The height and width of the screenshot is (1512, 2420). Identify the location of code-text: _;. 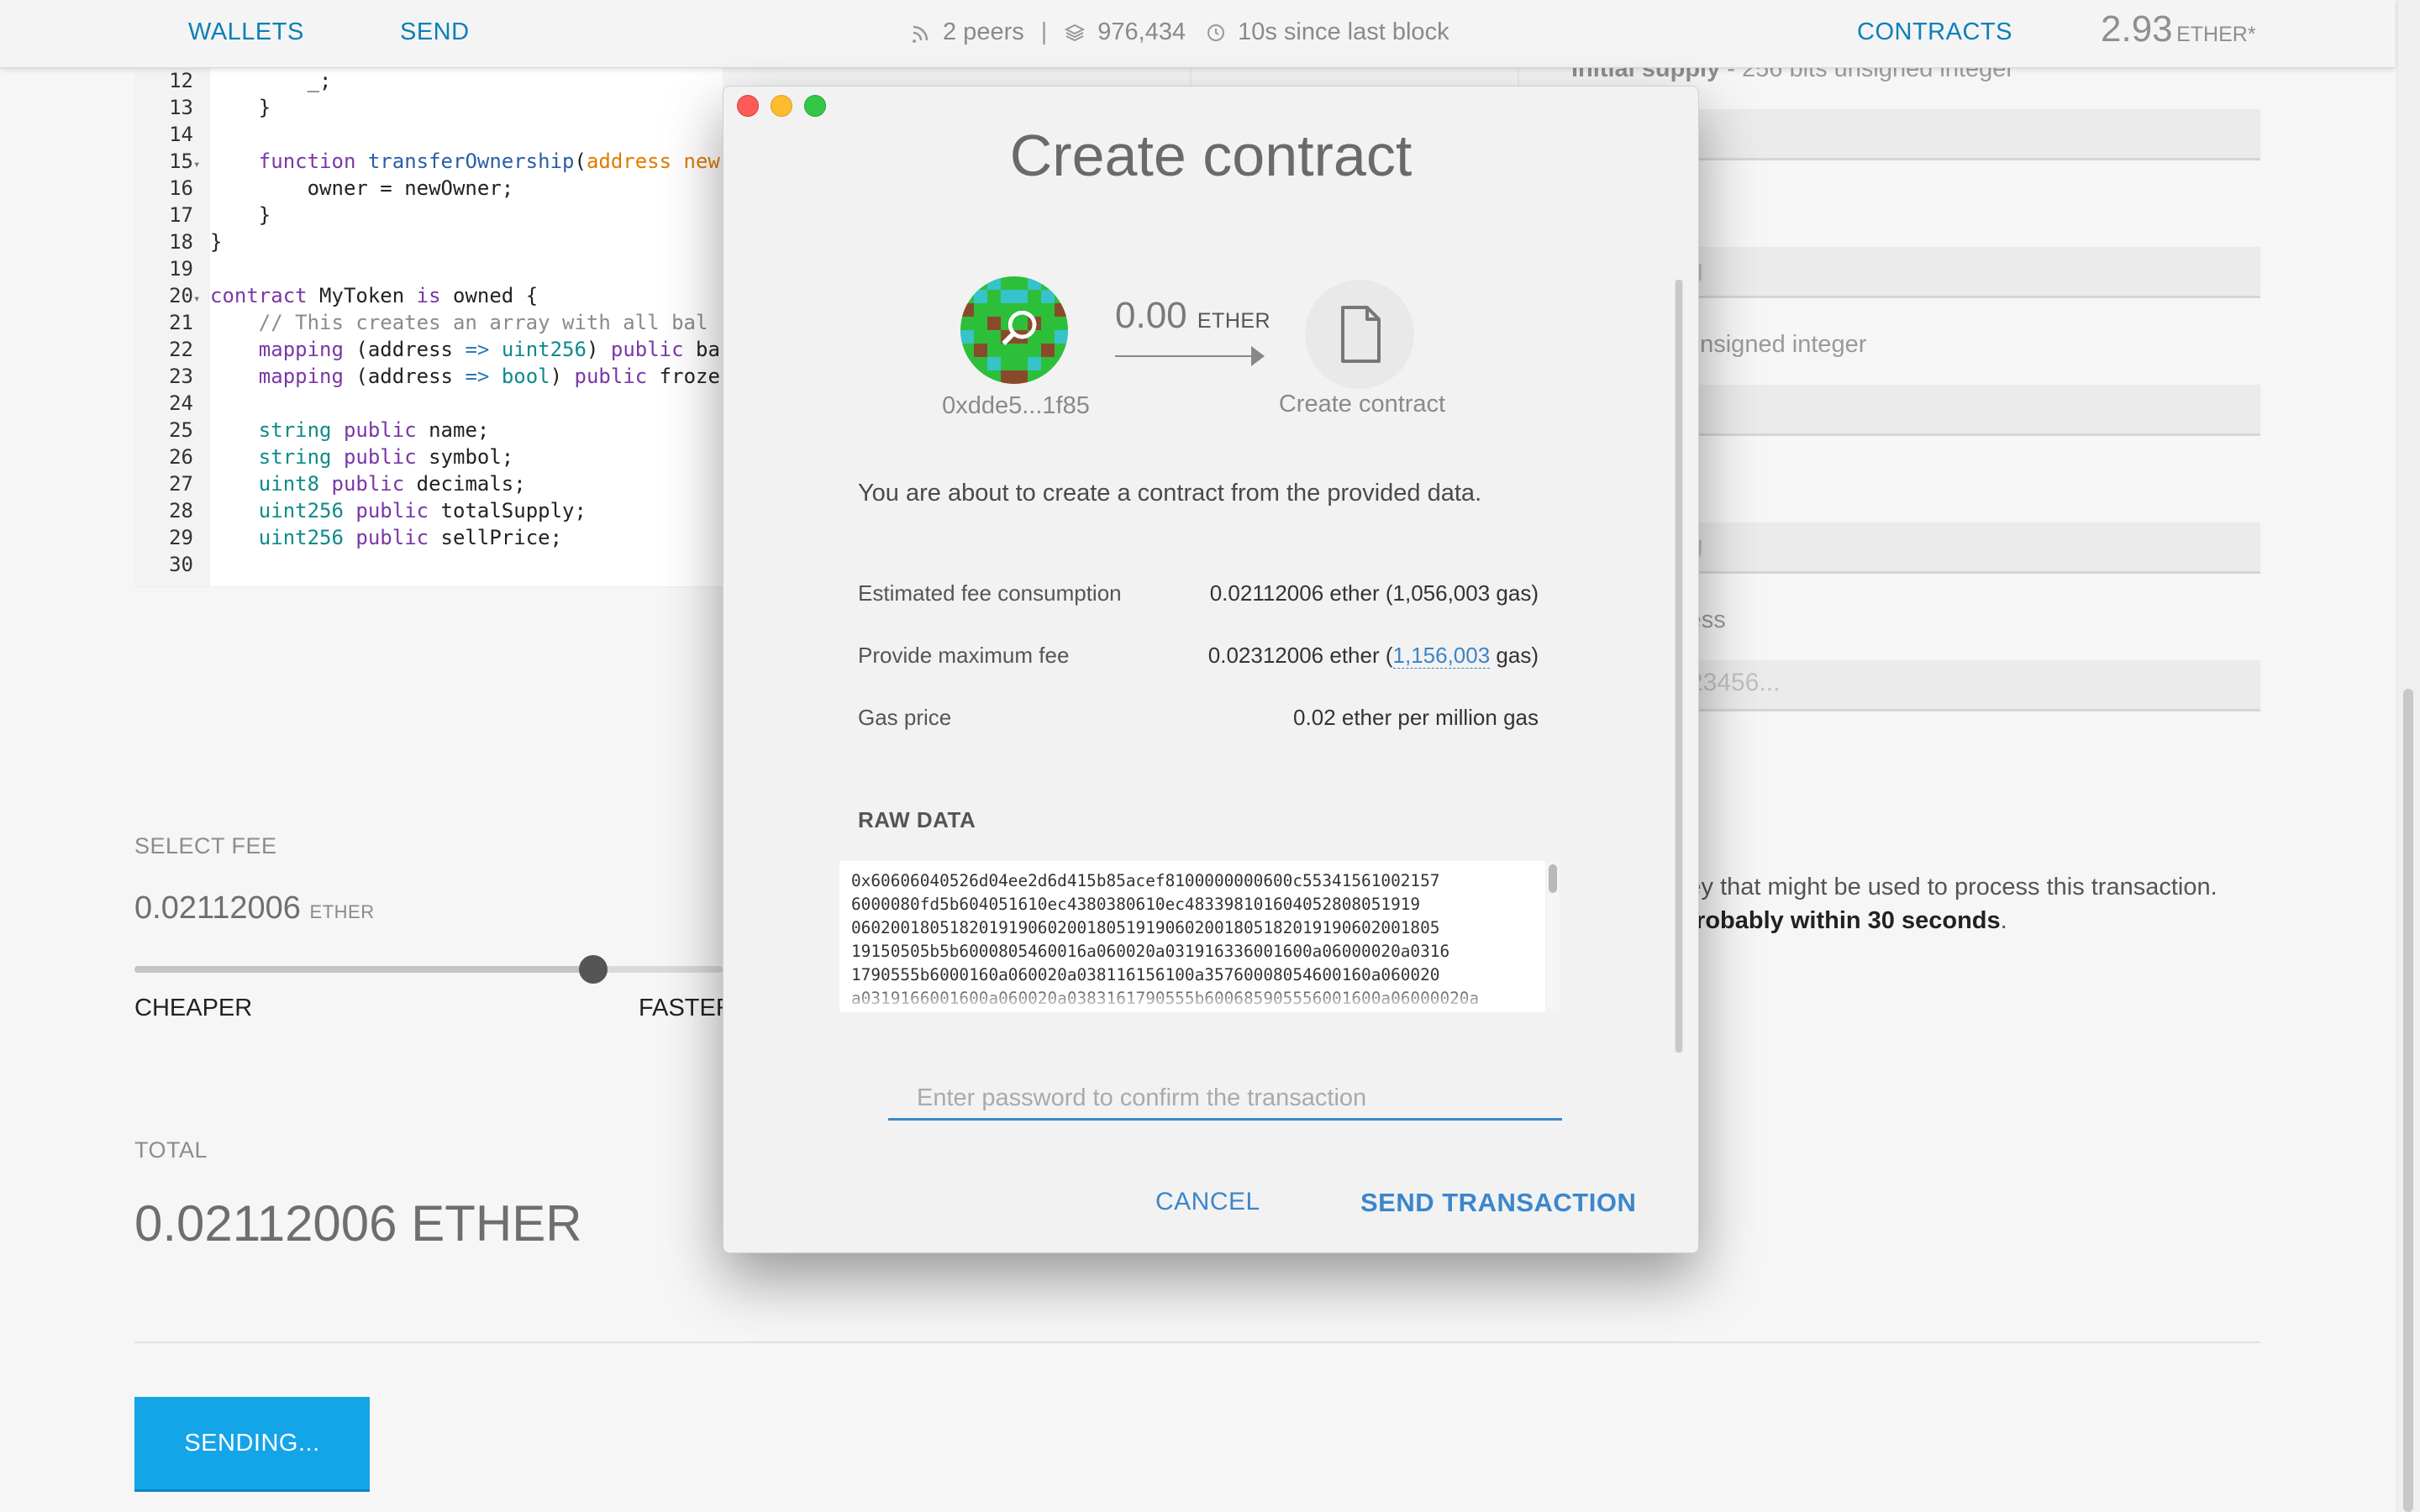
(271, 80).